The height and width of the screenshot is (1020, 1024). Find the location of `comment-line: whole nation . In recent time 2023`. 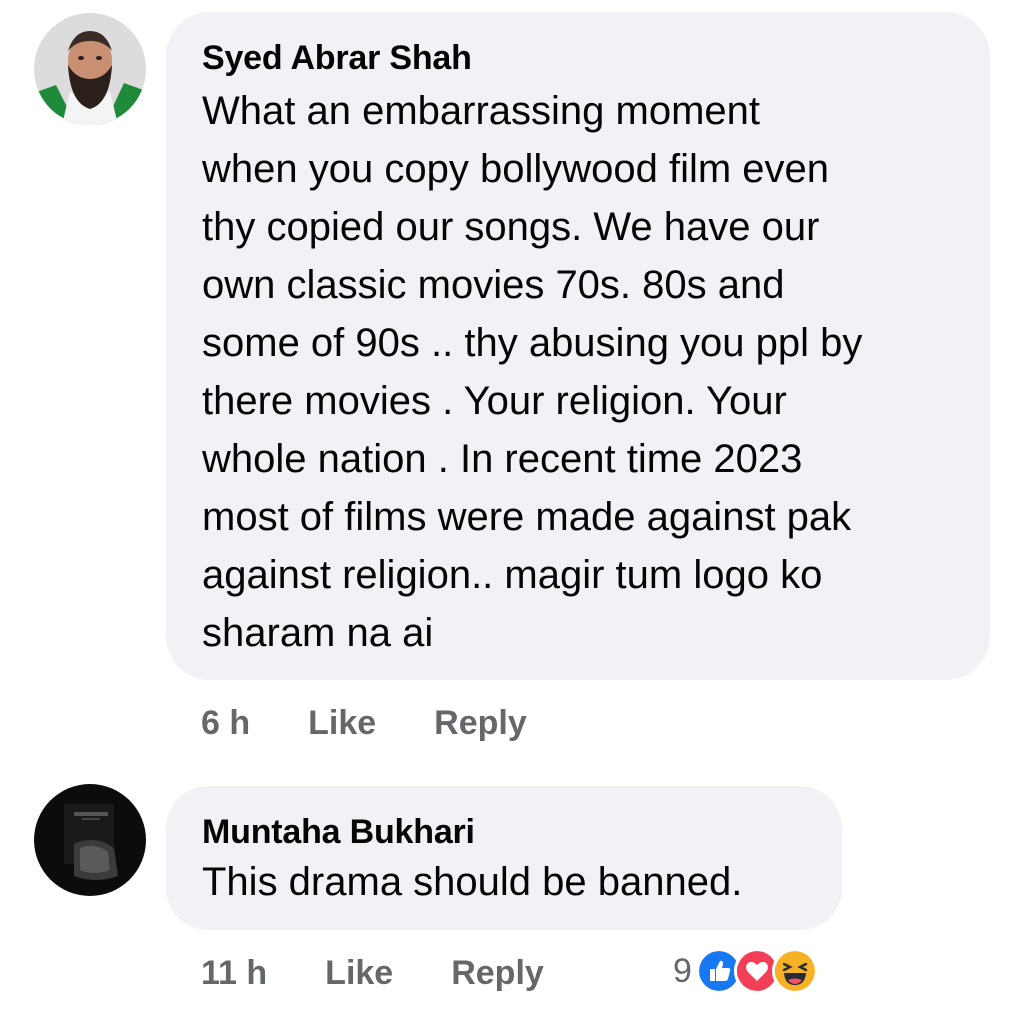

comment-line: whole nation . In recent time 2023 is located at coordinates (502, 459).